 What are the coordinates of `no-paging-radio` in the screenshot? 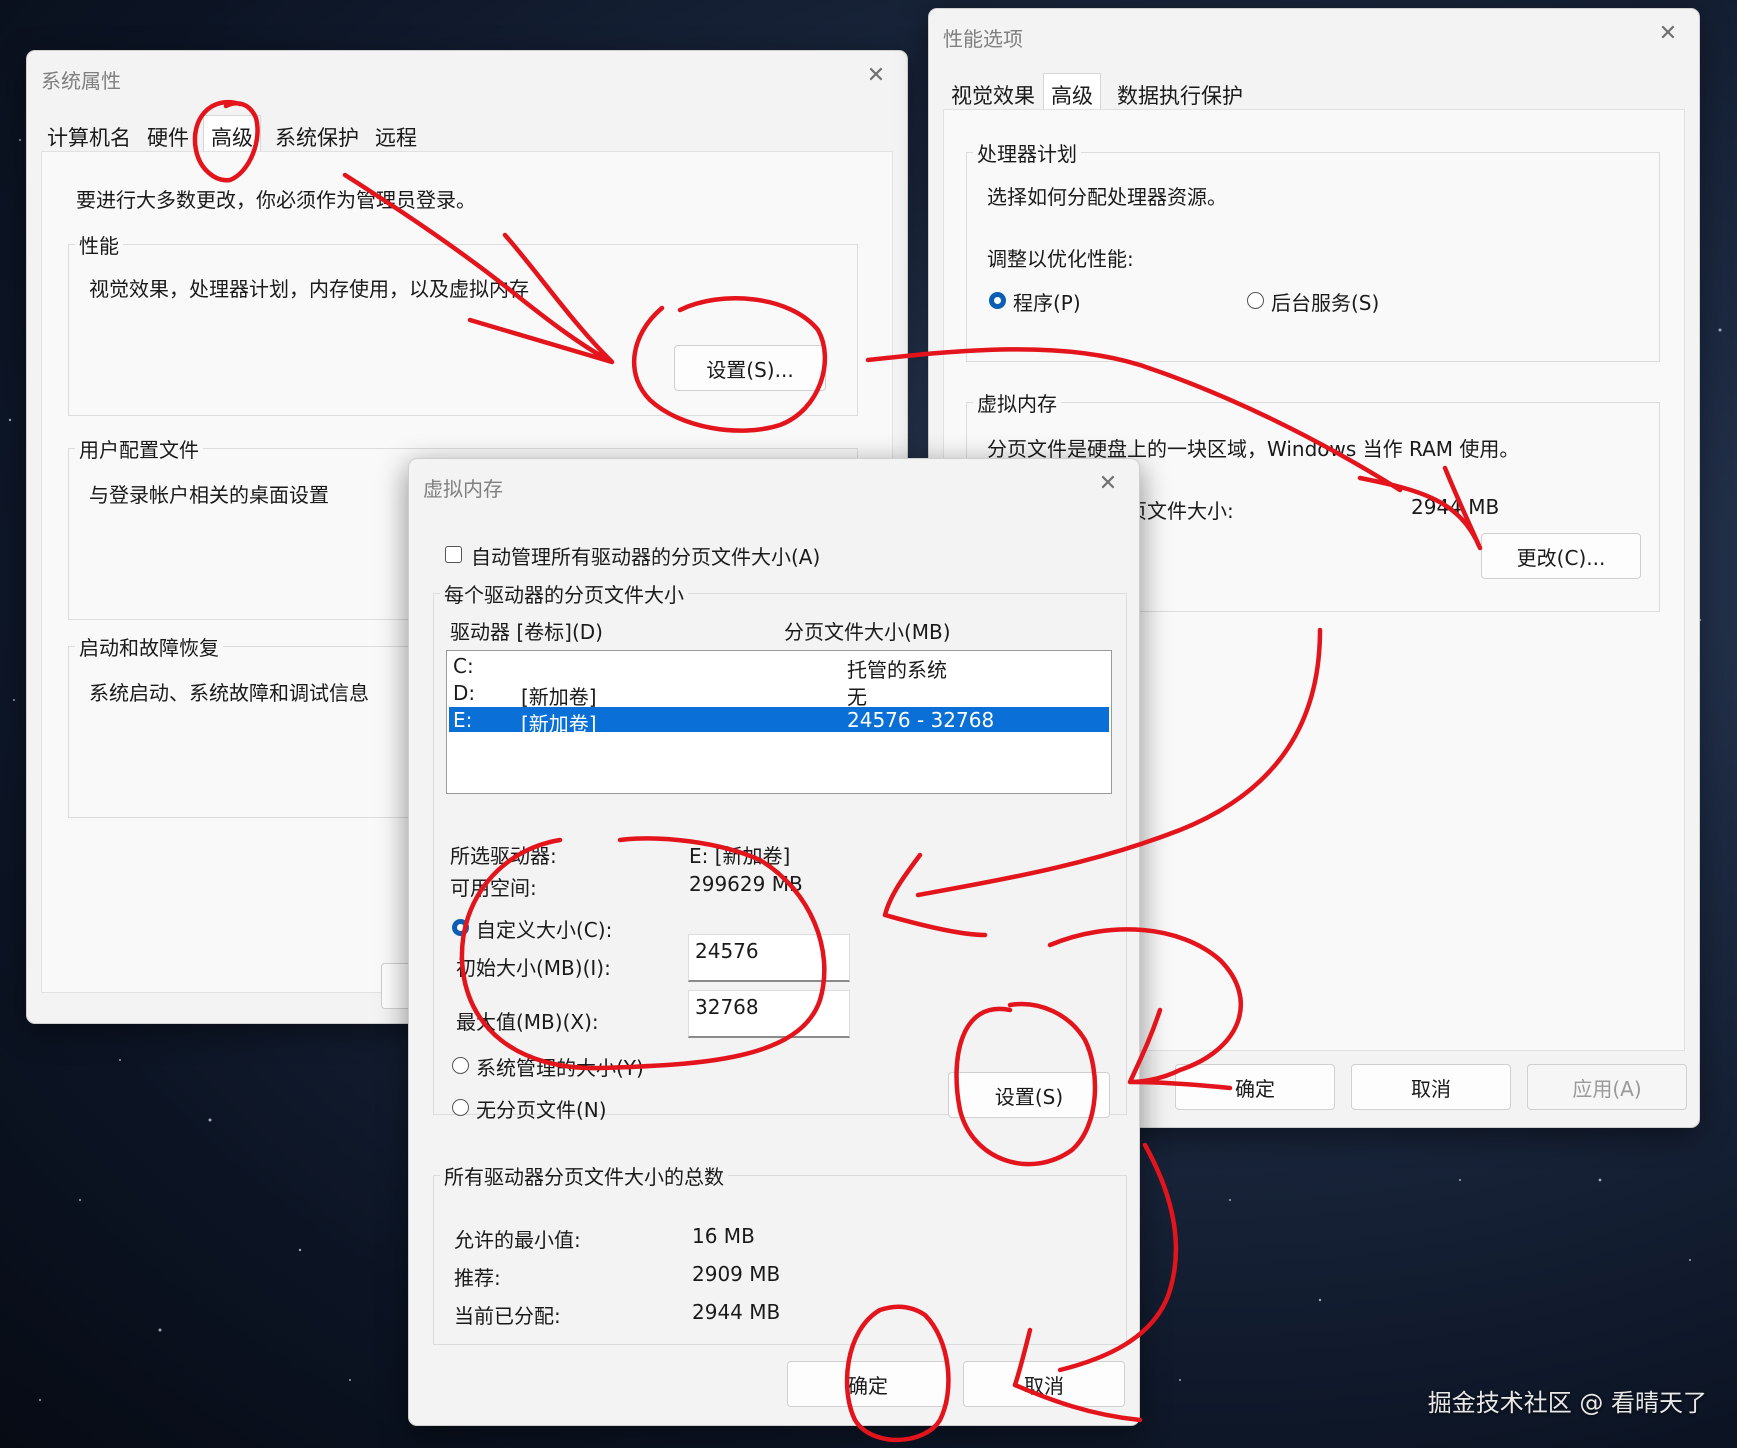 It's located at (460, 1107).